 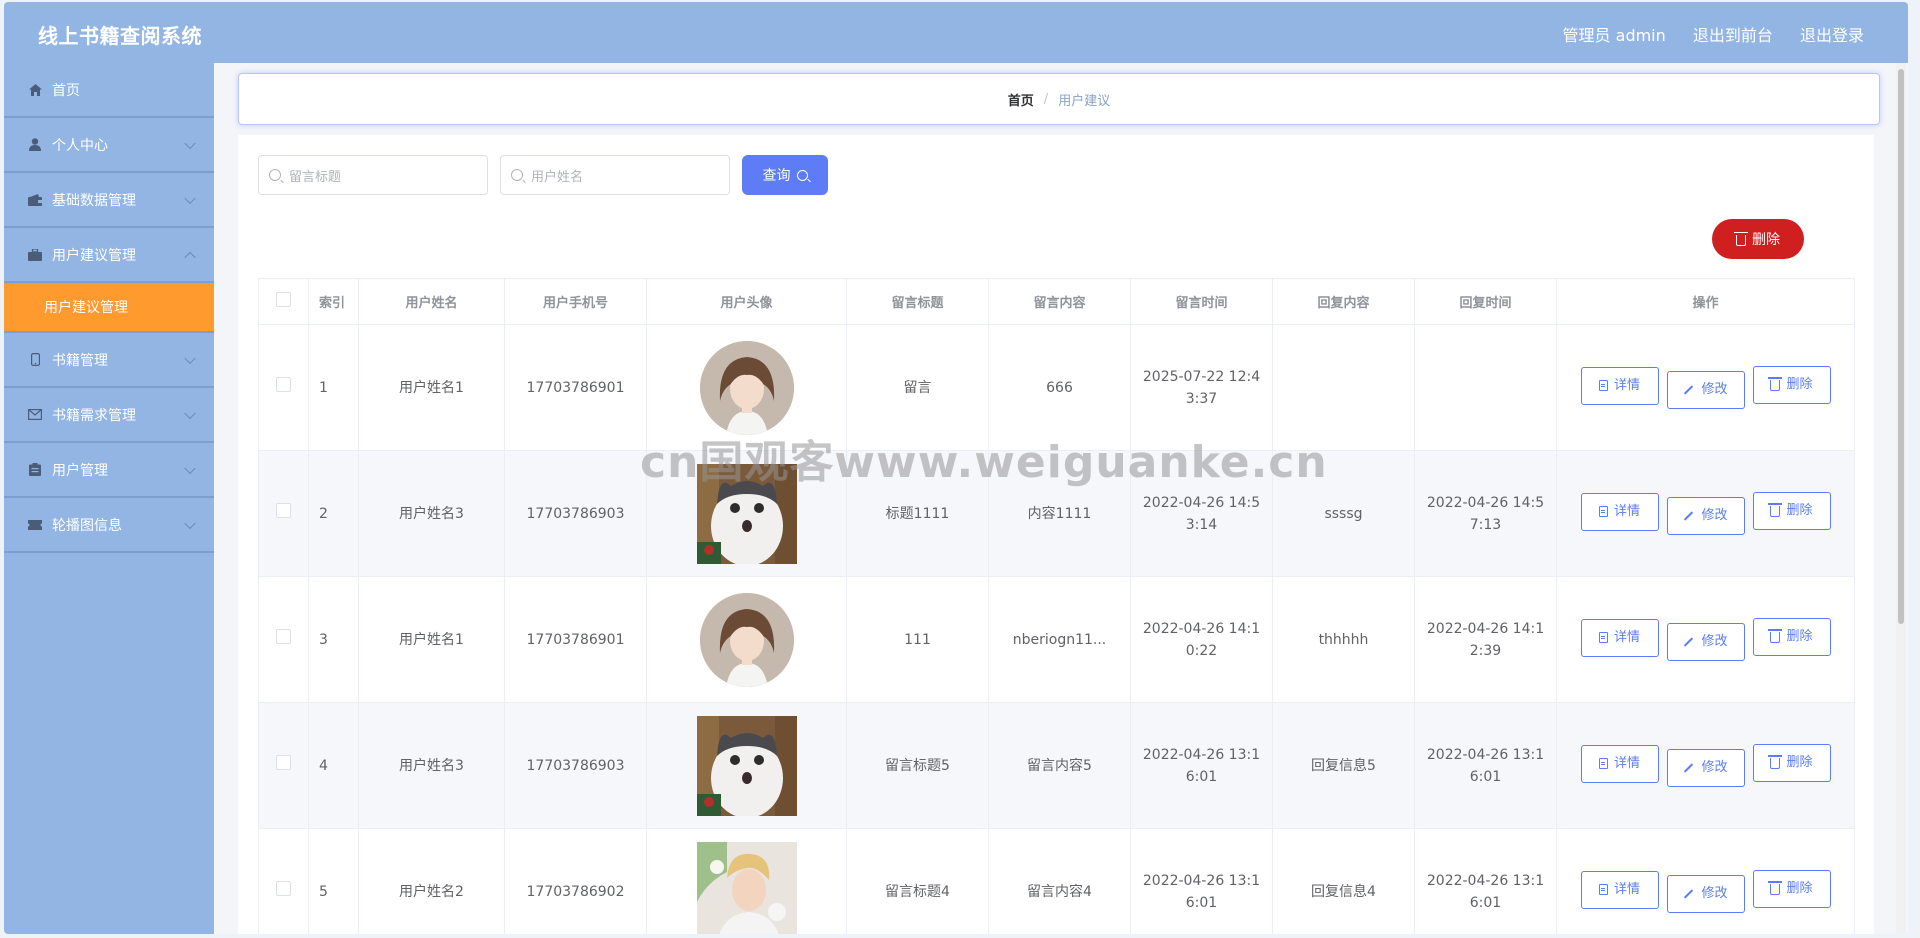 I want to click on cell-reply-time: 2022-04-26 13:16:01, so click(x=1485, y=881).